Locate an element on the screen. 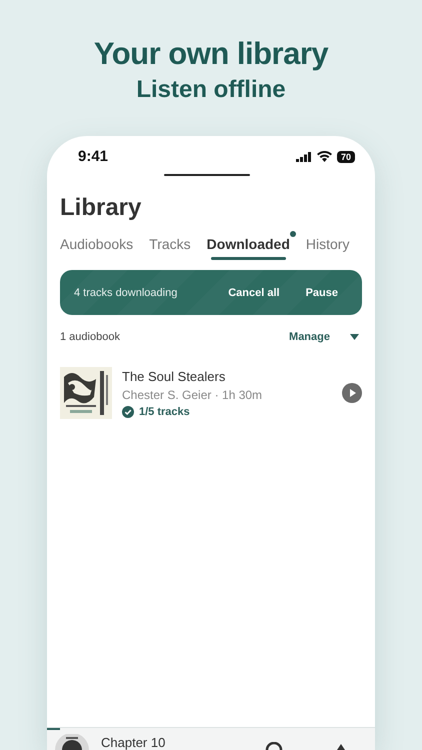  book-meta: Chester S. Geier · 1h 30m is located at coordinates (193, 395).